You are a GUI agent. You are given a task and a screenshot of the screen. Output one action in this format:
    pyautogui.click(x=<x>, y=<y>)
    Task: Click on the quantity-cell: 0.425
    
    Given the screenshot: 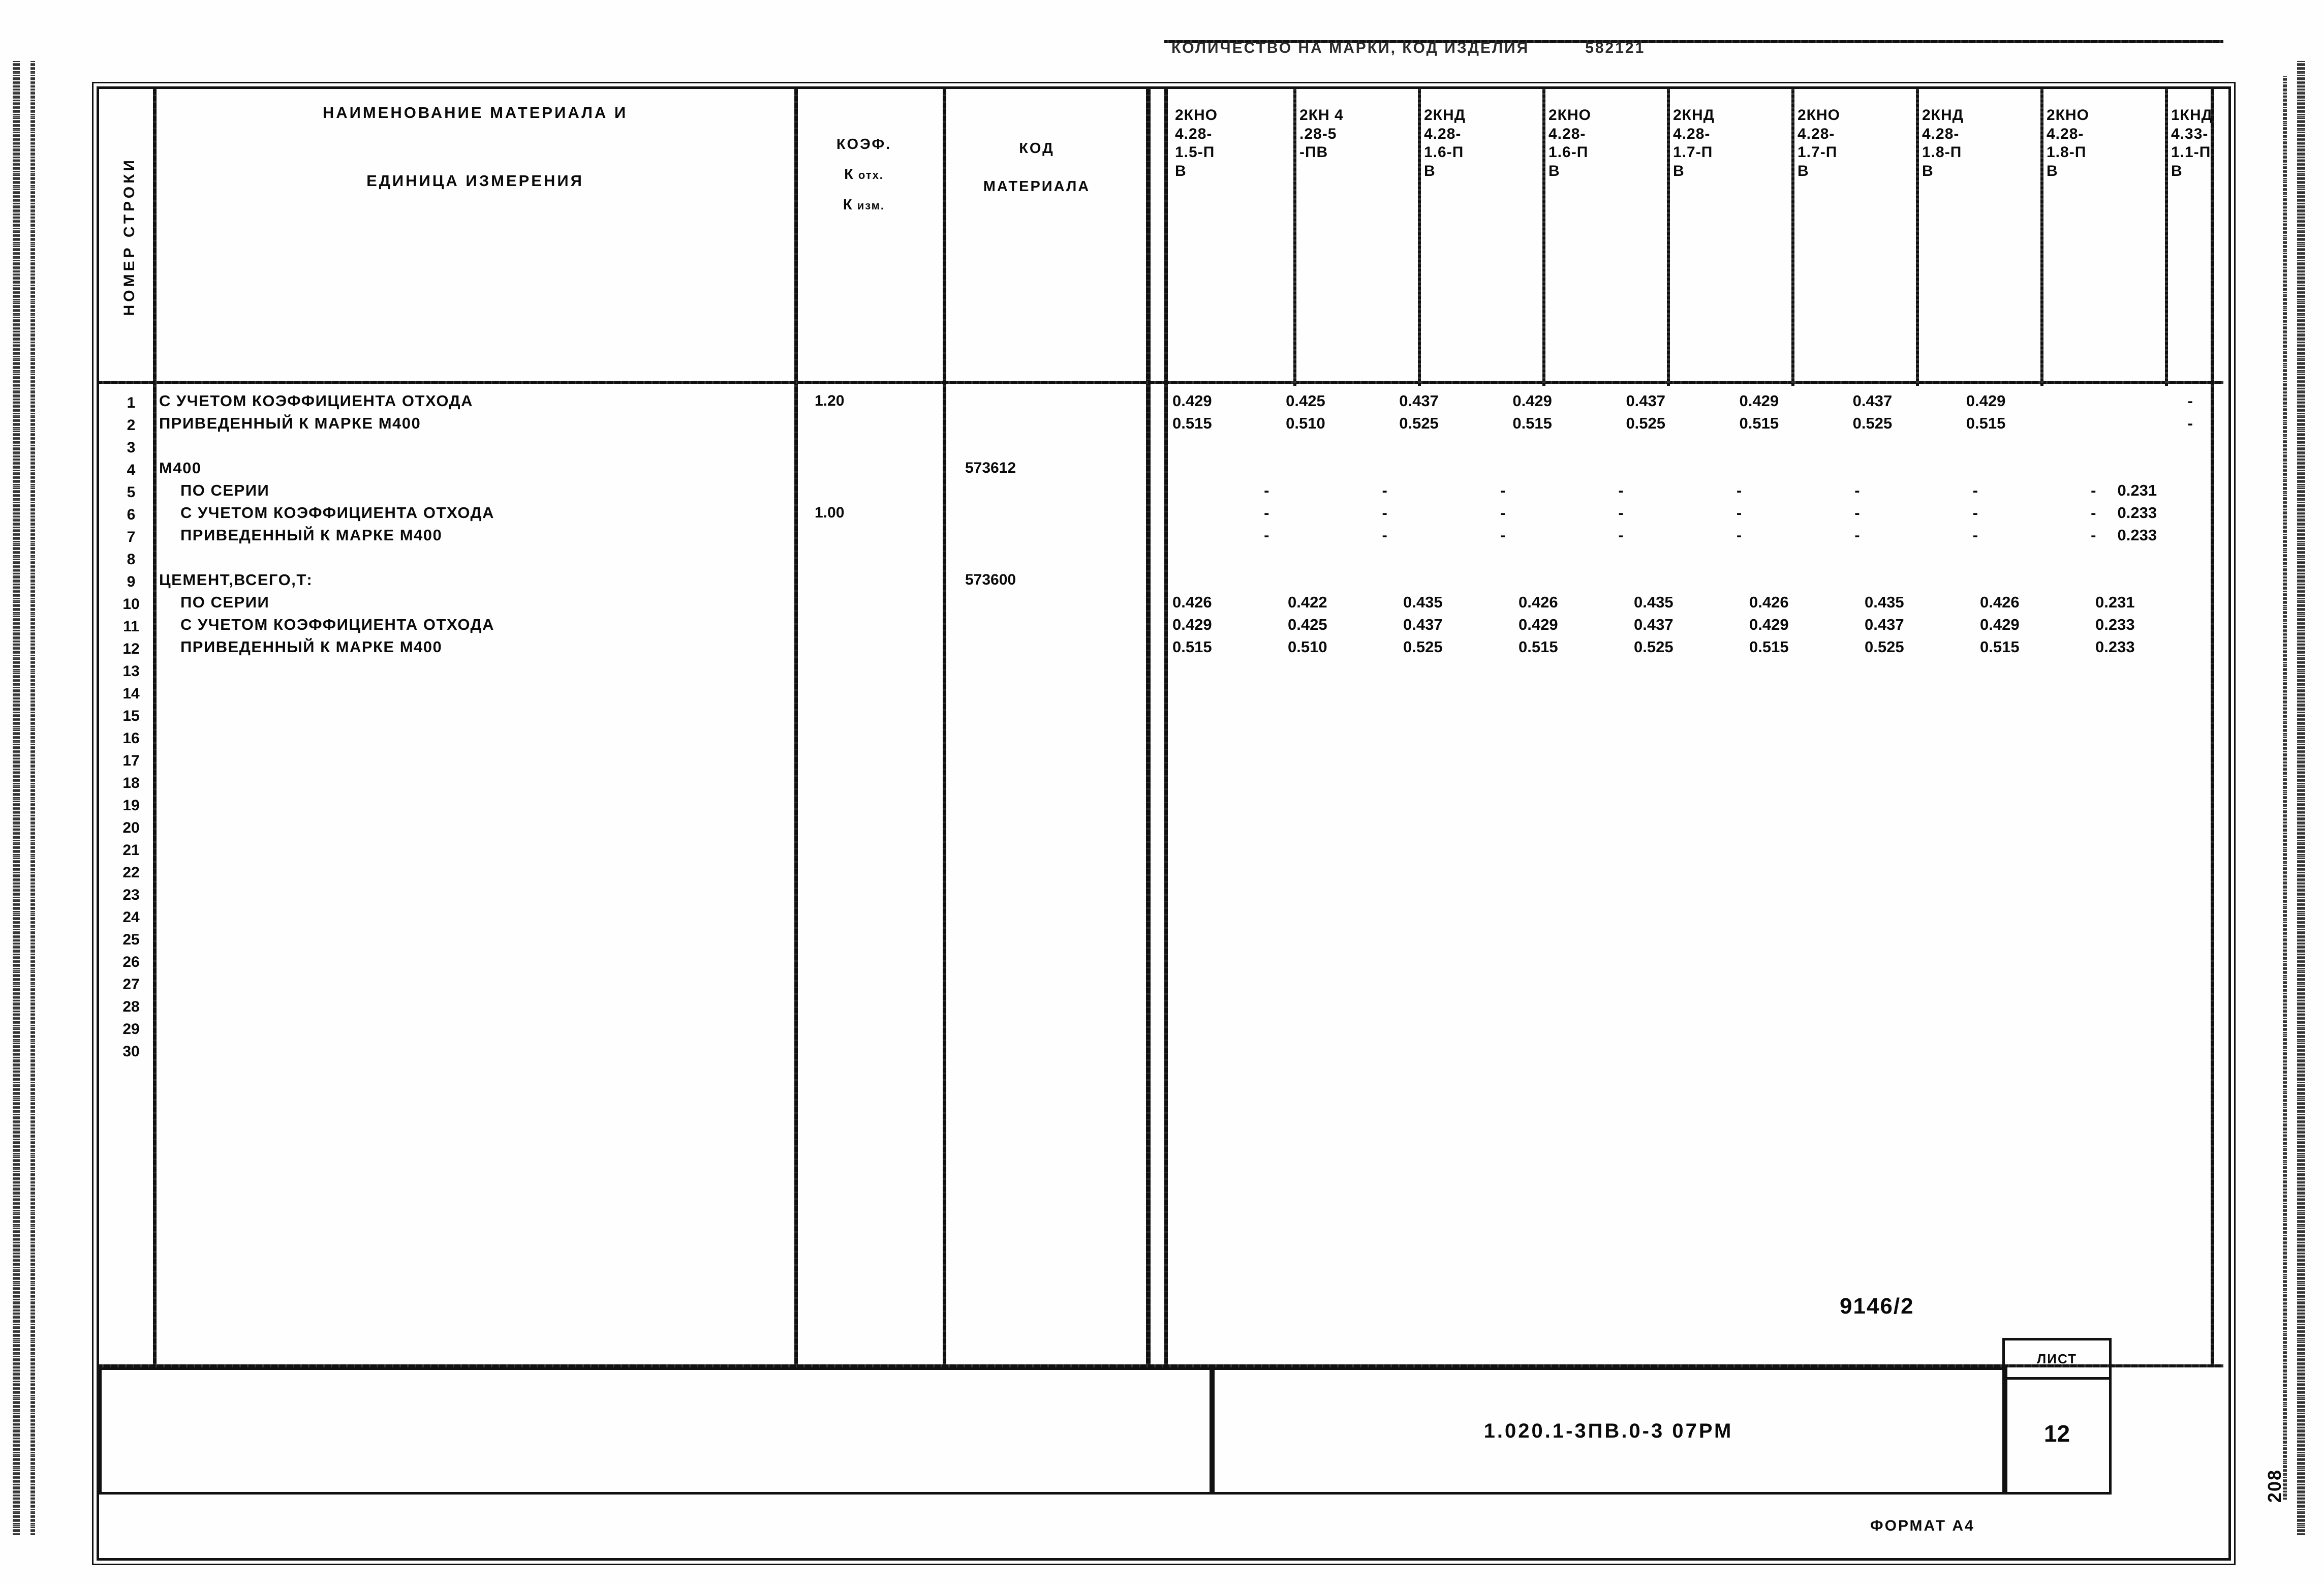 What is the action you would take?
    pyautogui.click(x=1308, y=624)
    